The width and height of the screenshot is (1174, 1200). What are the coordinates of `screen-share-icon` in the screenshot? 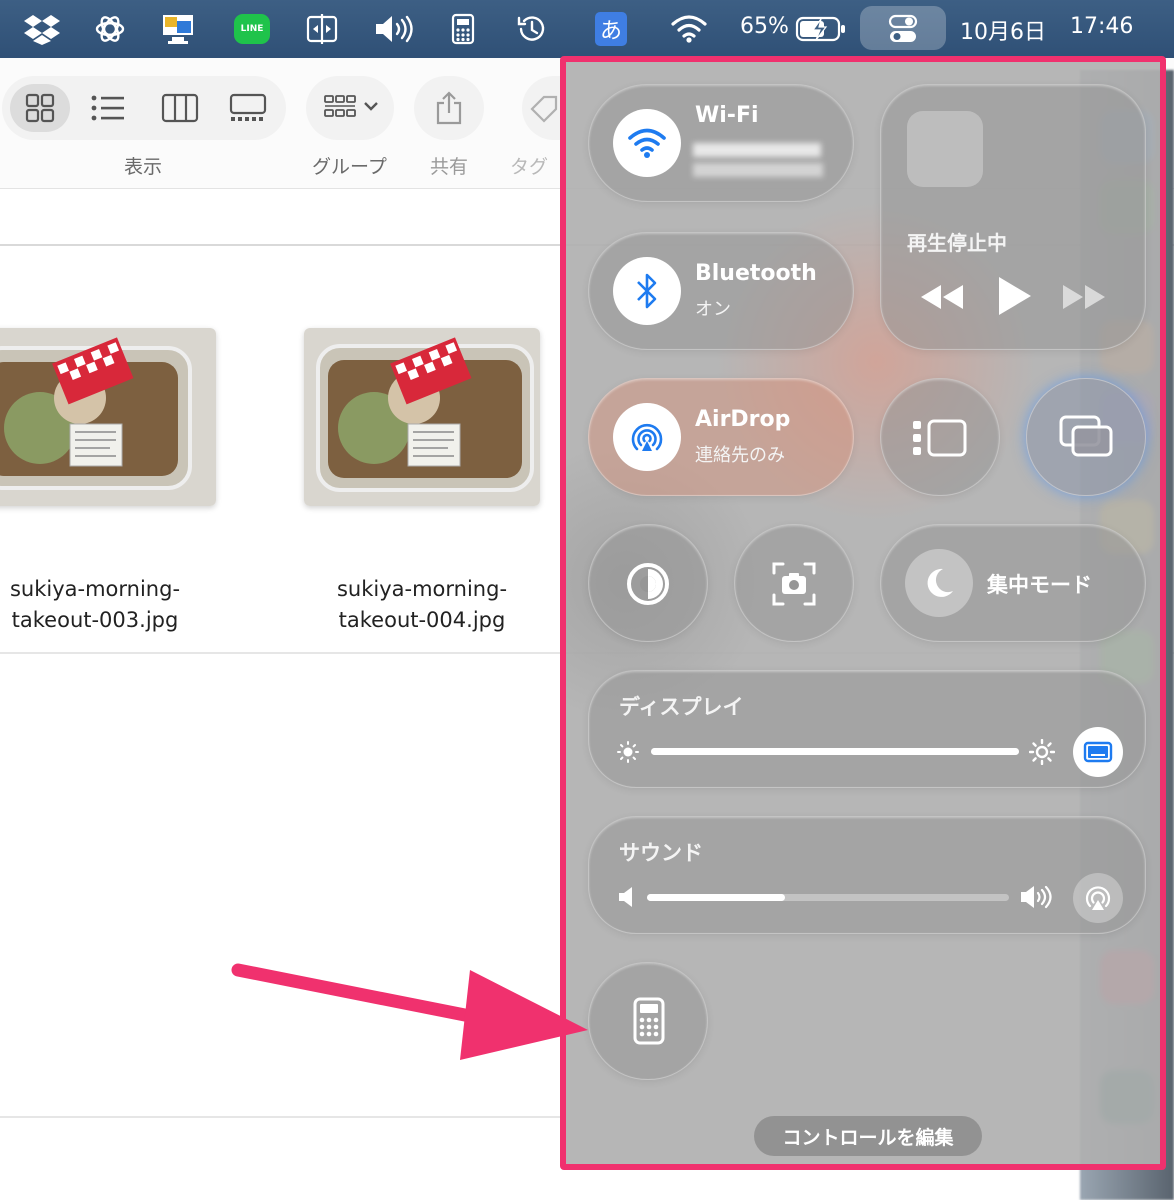 It's located at (179, 29).